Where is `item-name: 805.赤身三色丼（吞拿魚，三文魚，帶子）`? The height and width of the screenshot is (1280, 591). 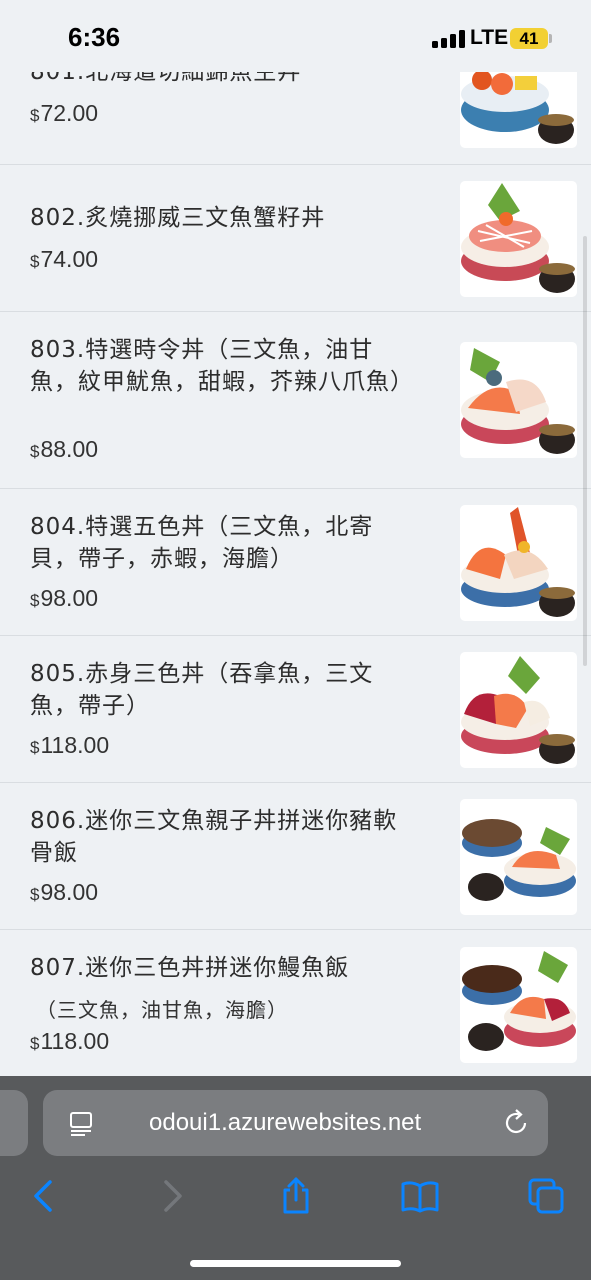
item-name: 805.赤身三色丼（吞拿魚，三文魚，帶子） is located at coordinates (202, 690).